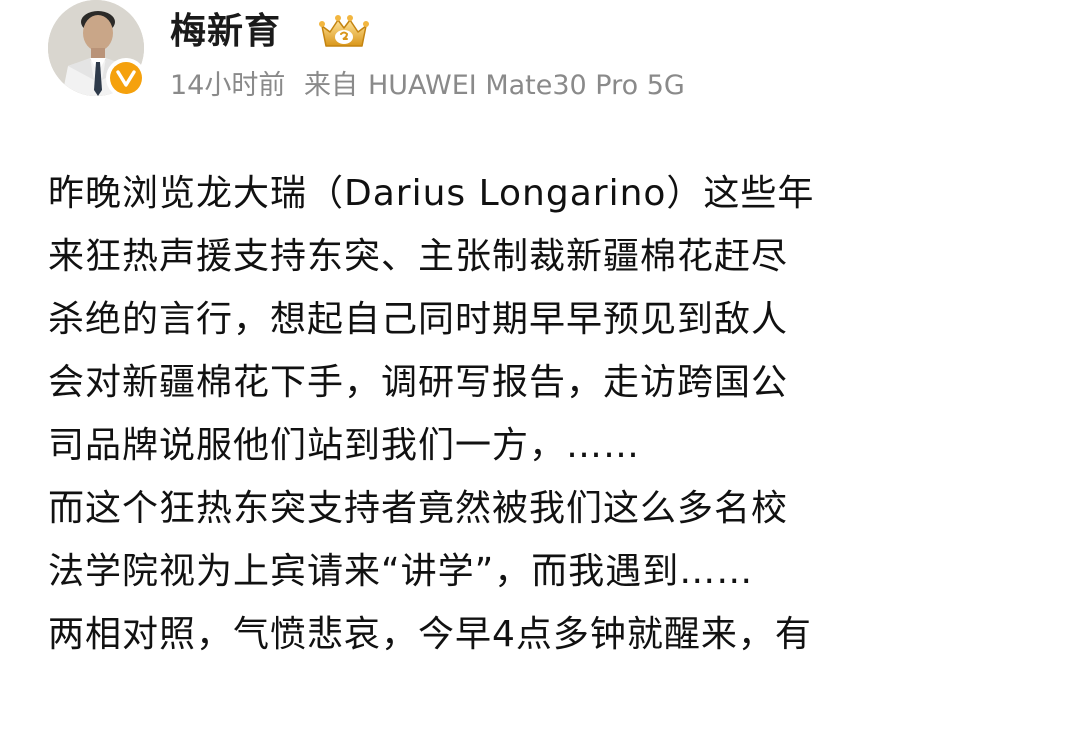 Image resolution: width=1080 pixels, height=730 pixels. I want to click on post-line: 昨晚浏览龙大瑞（Darius Longarino）这些年, so click(431, 193).